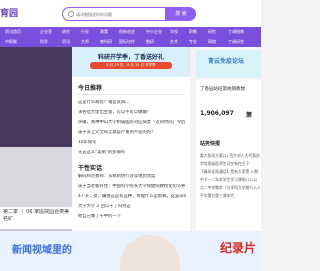  I want to click on site-header: 育园 搜 索, so click(130, 13).